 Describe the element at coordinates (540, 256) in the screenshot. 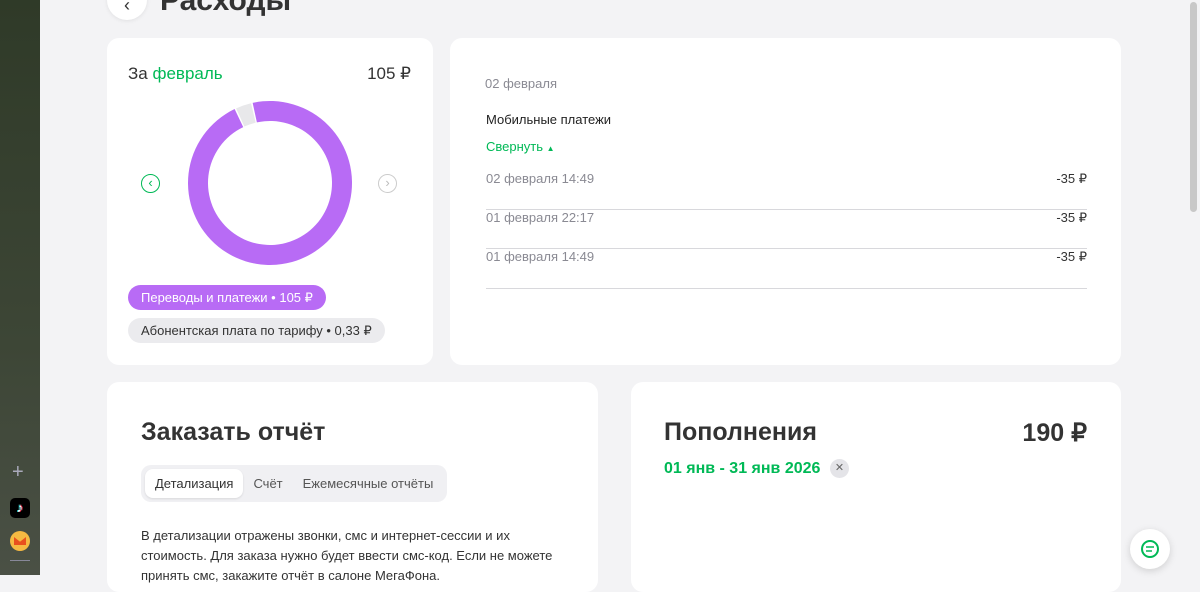

I see `row-time: 01 февраля 14:49` at that location.